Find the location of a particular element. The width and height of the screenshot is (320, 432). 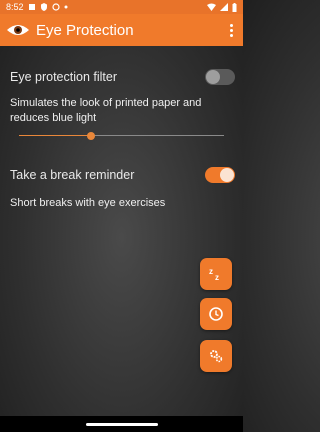

slider-thumb is located at coordinates (90, 136).